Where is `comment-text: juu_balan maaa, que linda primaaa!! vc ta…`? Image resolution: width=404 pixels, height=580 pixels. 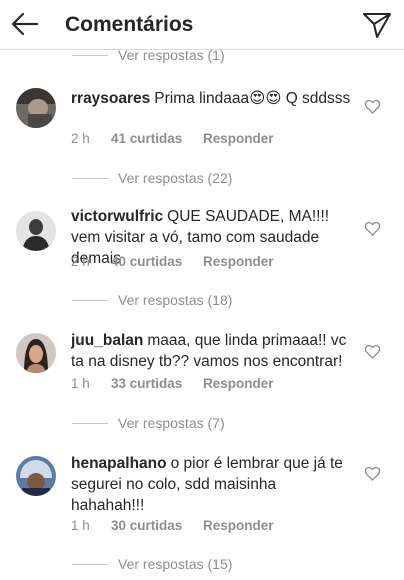 comment-text: juu_balan maaa, que linda primaaa!! vc ta… is located at coordinates (211, 351).